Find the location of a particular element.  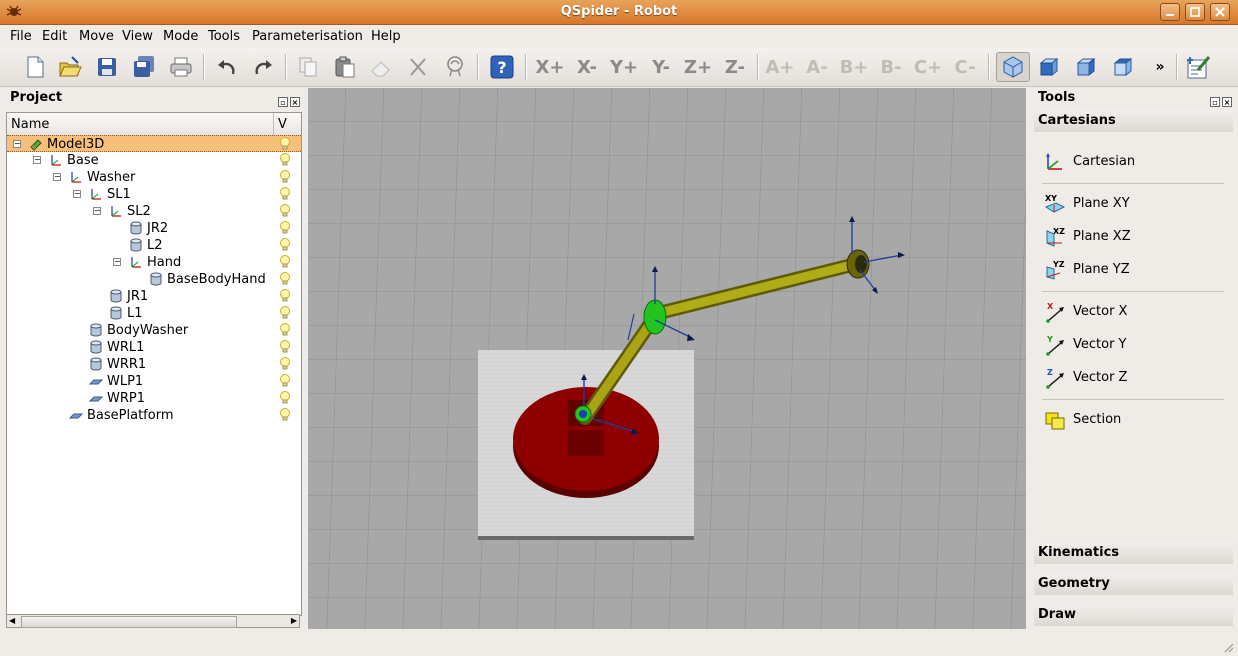

inspect-button is located at coordinates (455, 67).